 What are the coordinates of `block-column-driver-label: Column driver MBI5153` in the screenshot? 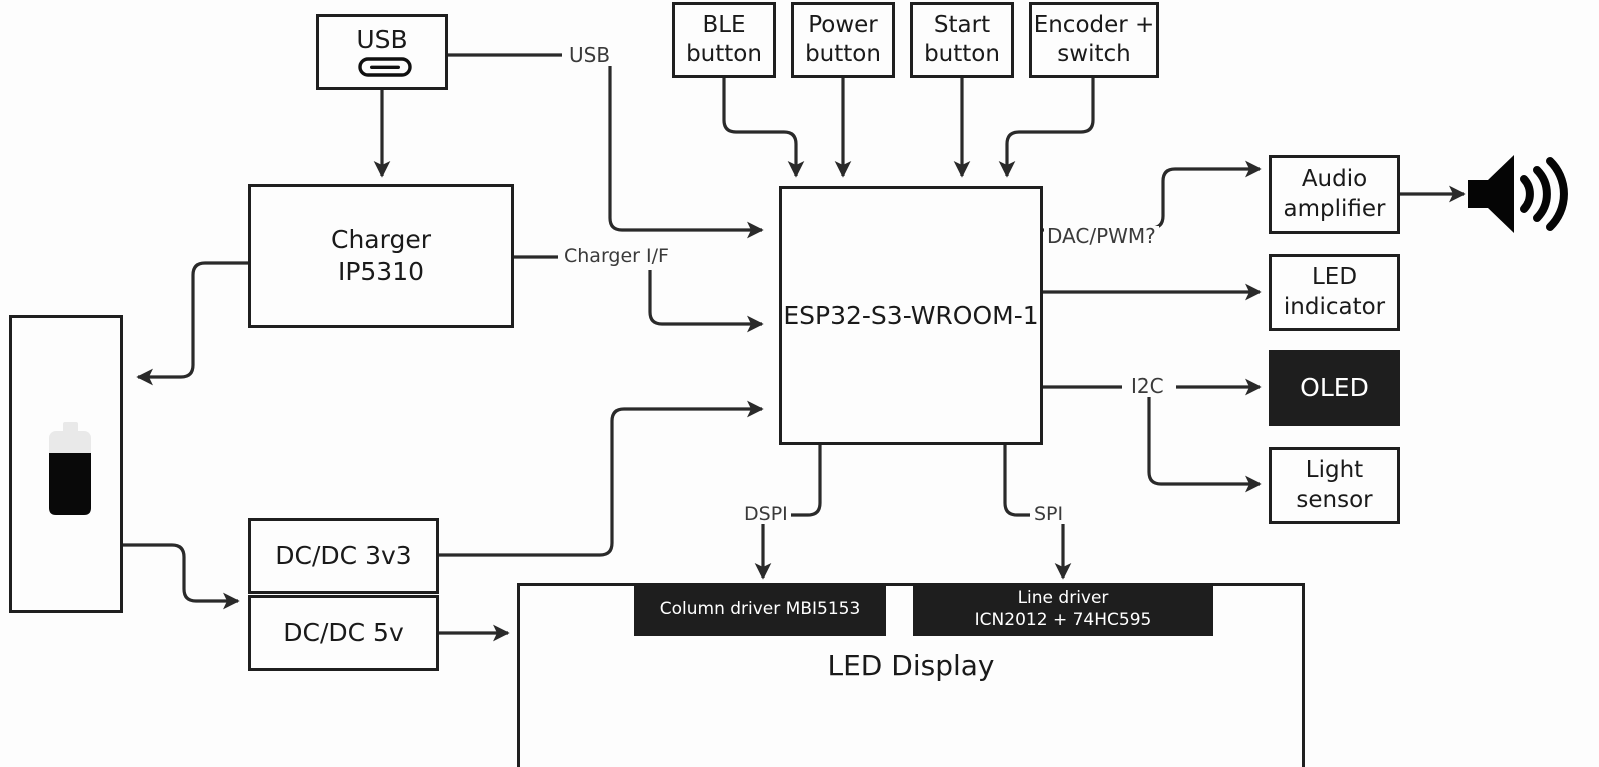 It's located at (760, 608).